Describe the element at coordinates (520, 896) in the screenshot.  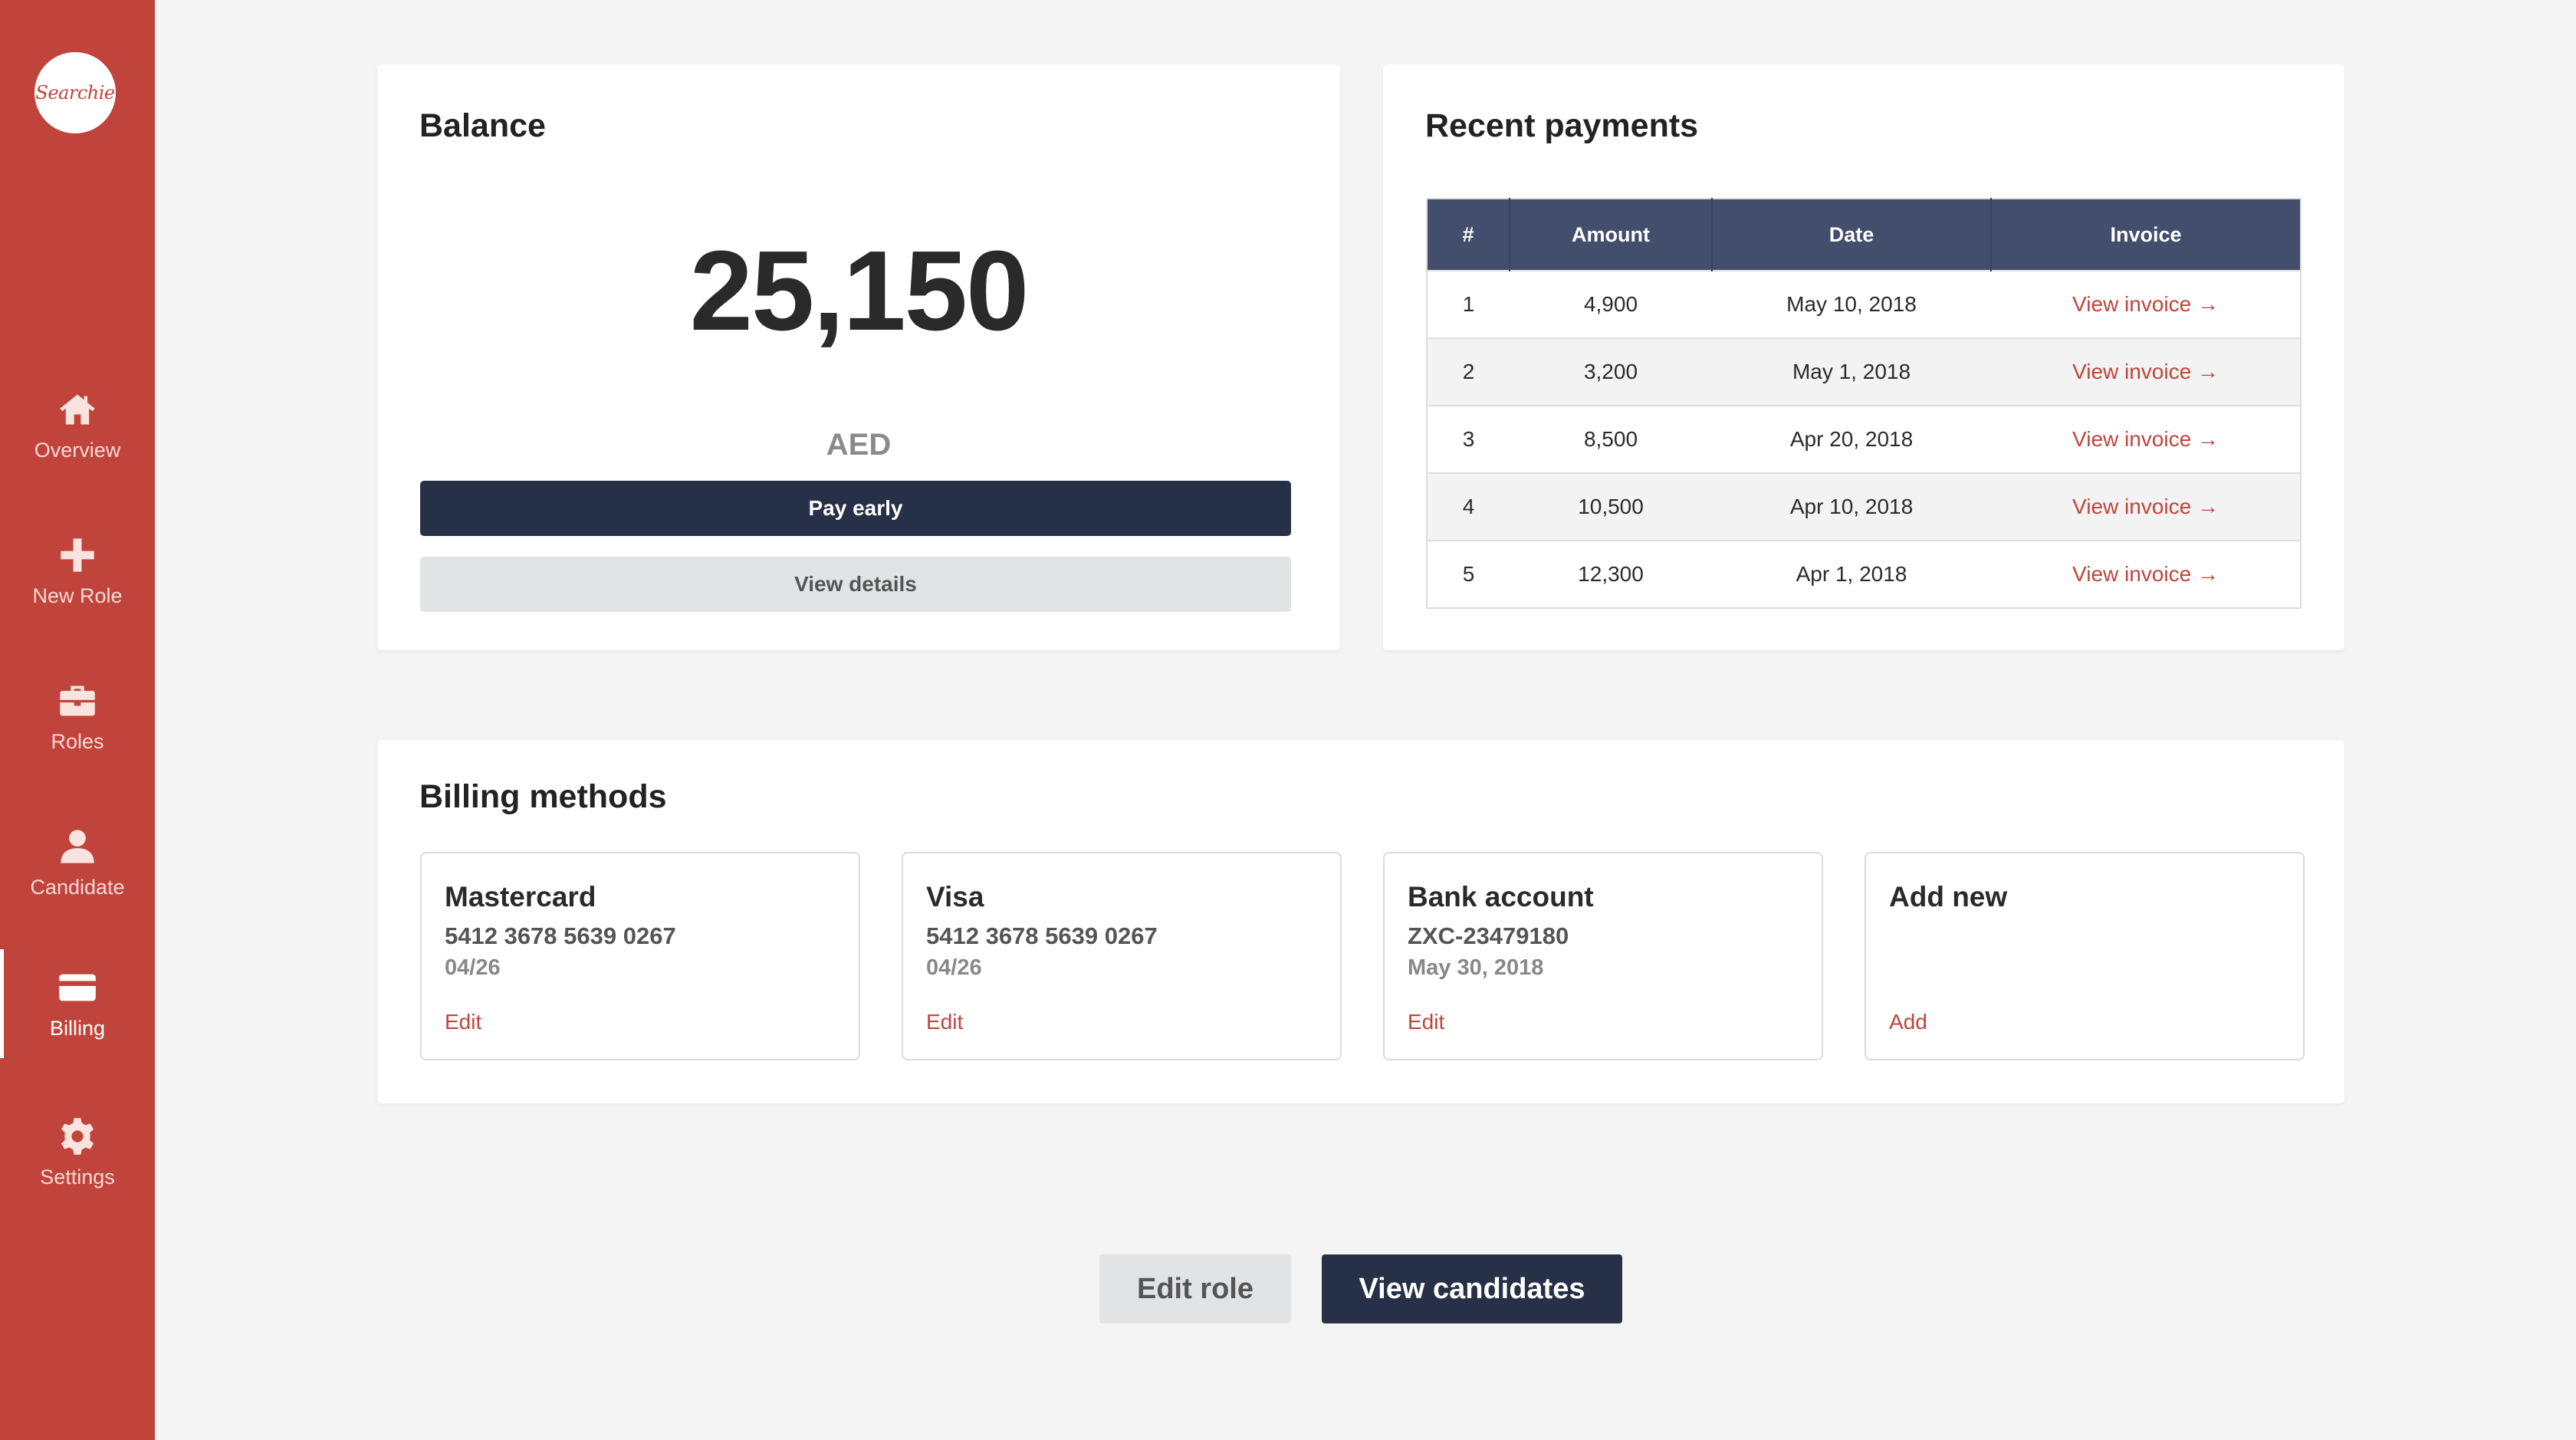
I see `method-name: Mastercard` at that location.